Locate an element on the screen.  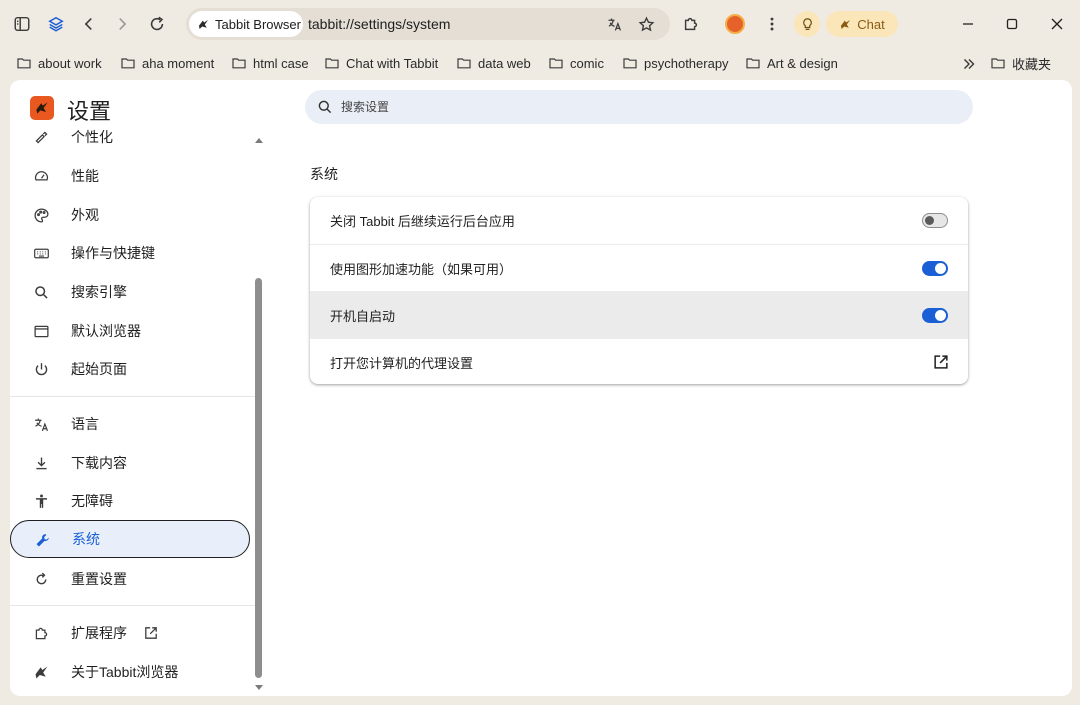
bookmarks-folder-button: 收藏夹 is located at coordinates (1020, 63).